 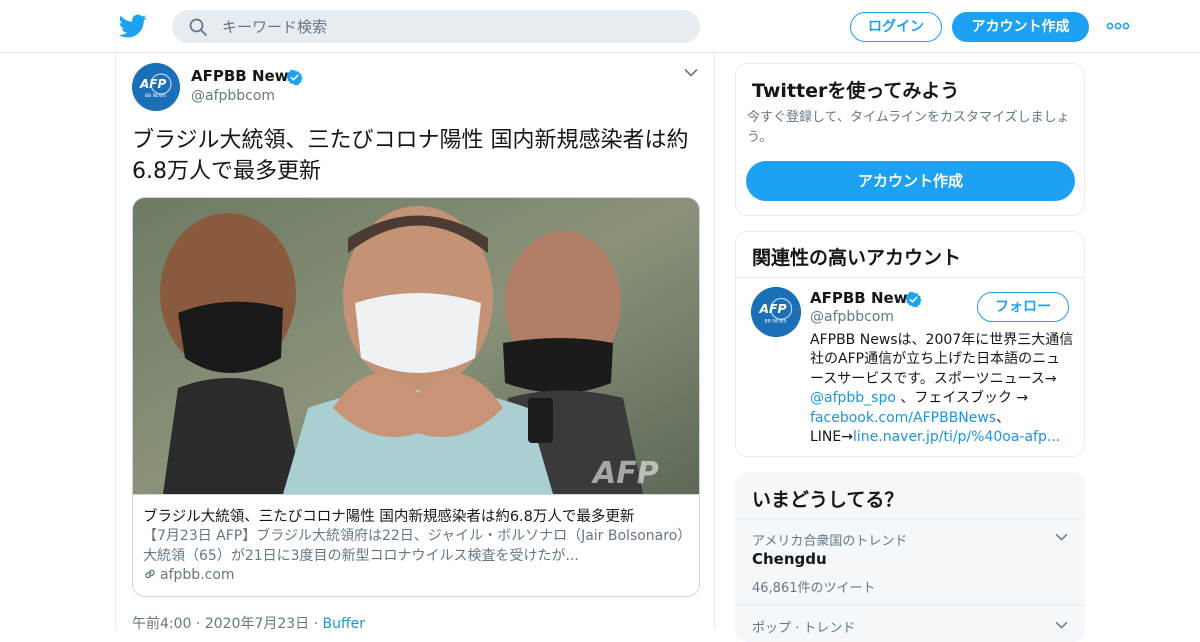 I want to click on card-domain: afpbb.com, so click(x=189, y=575).